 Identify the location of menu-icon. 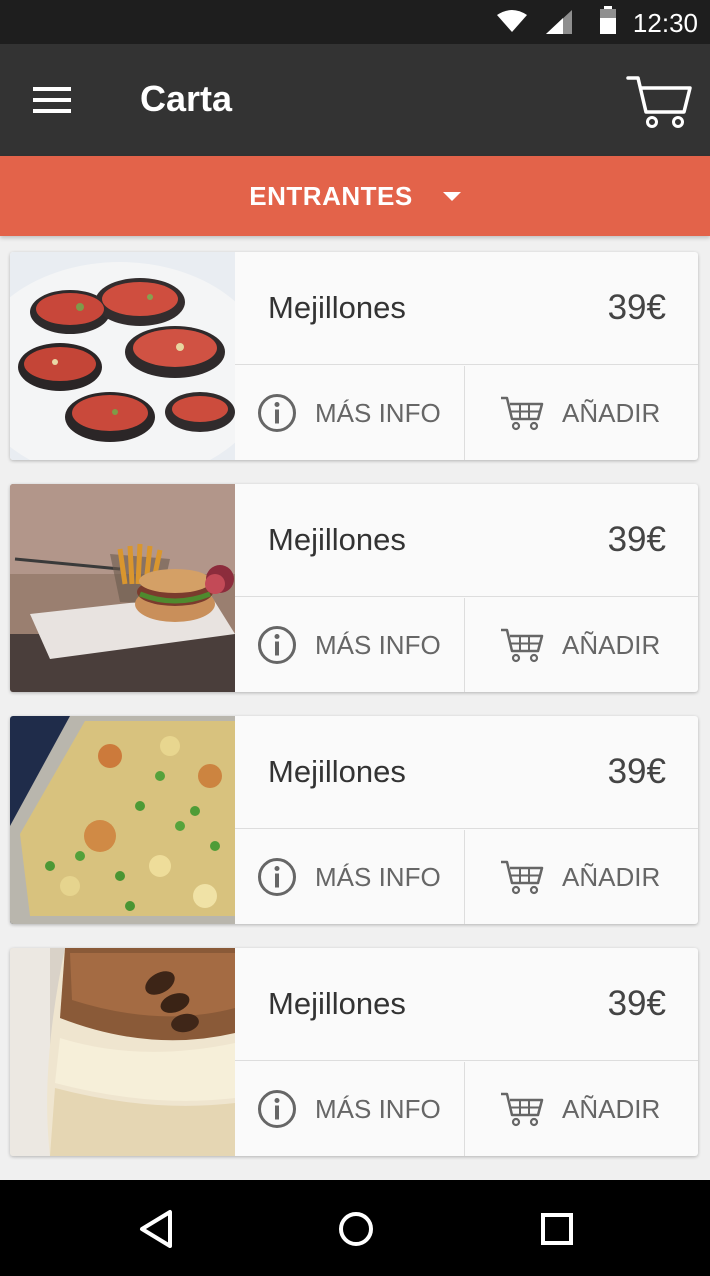
(52, 100).